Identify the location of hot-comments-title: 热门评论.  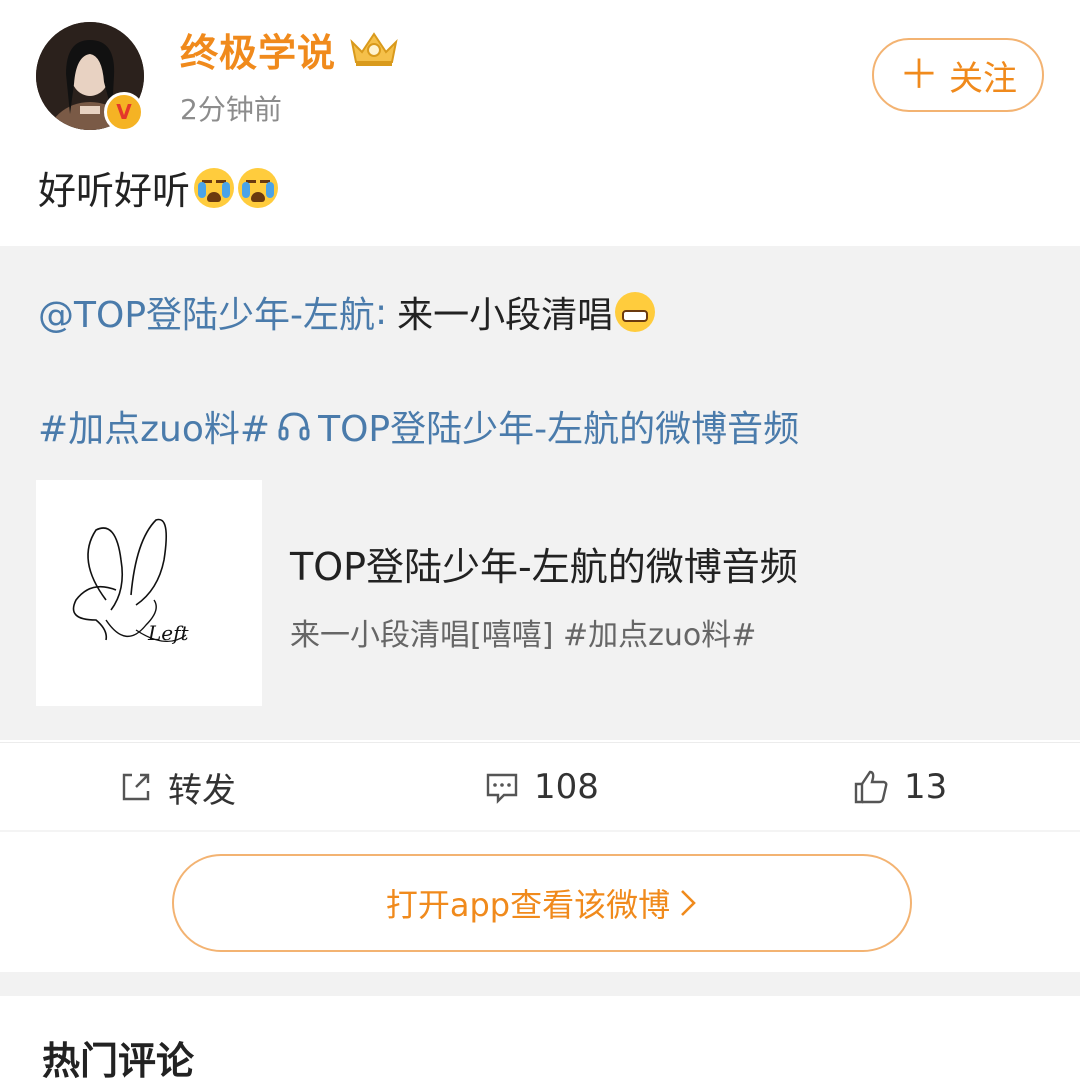
(118, 1061).